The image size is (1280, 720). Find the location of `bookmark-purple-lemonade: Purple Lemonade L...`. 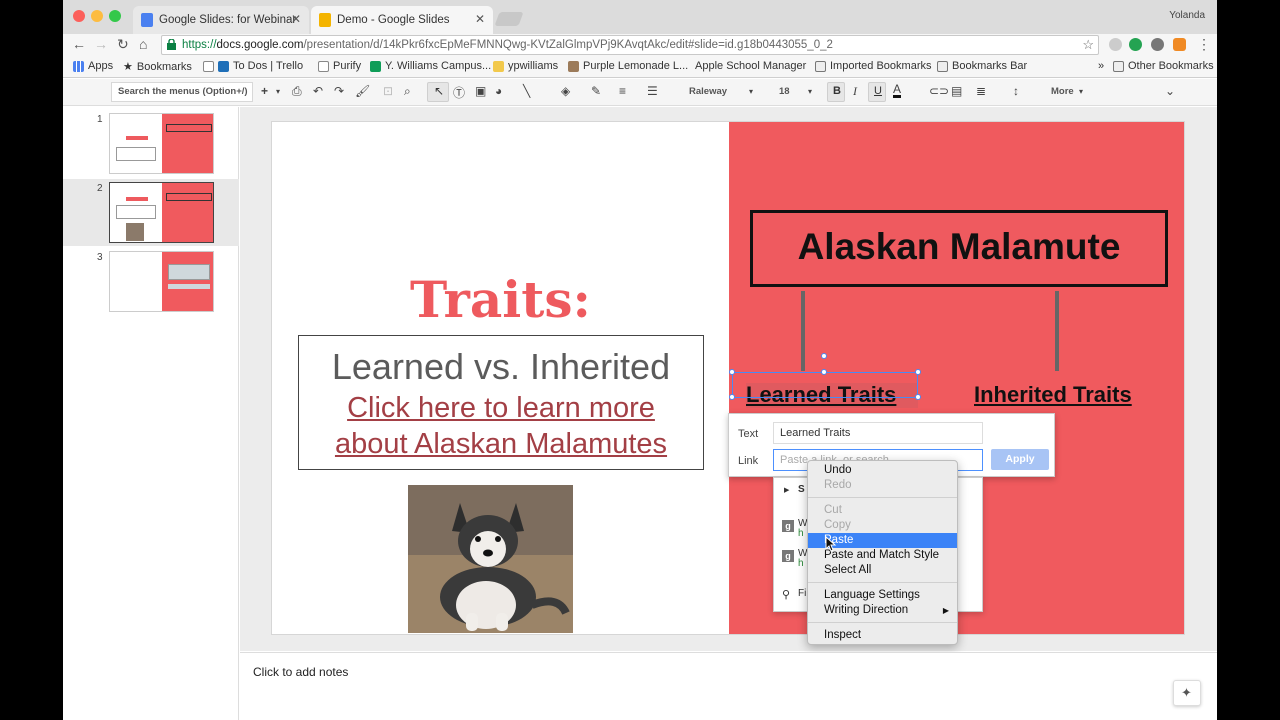

bookmark-purple-lemonade: Purple Lemonade L... is located at coordinates (628, 66).